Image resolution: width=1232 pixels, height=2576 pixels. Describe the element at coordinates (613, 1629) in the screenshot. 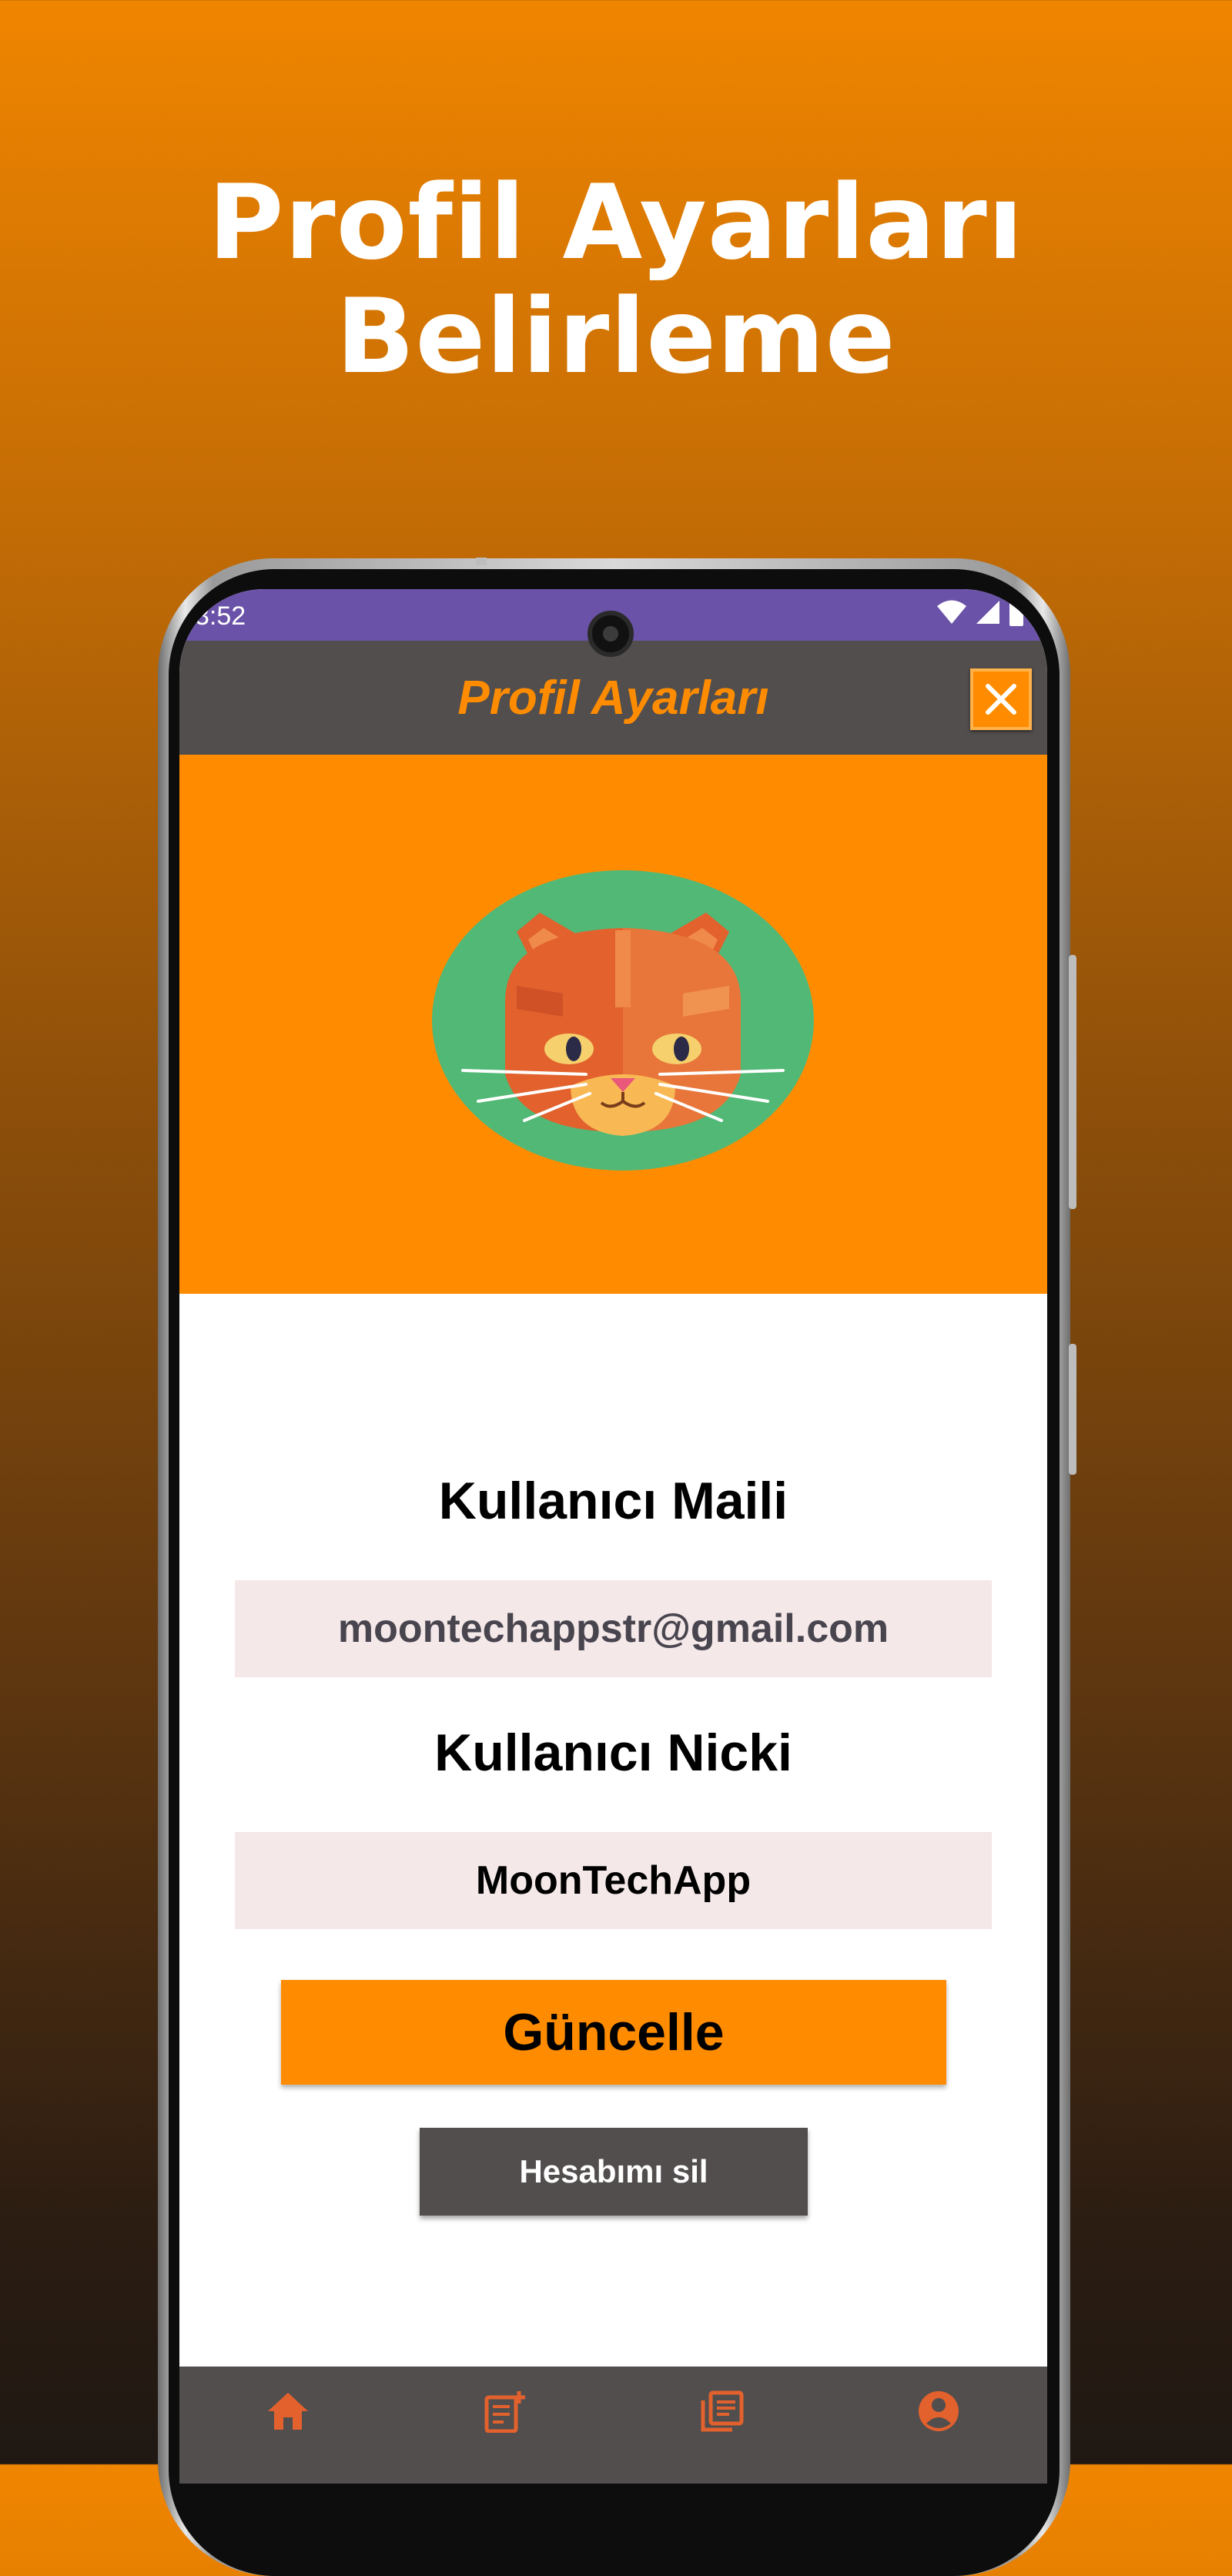

I see `email-field: moontechappstr@gmail.com` at that location.